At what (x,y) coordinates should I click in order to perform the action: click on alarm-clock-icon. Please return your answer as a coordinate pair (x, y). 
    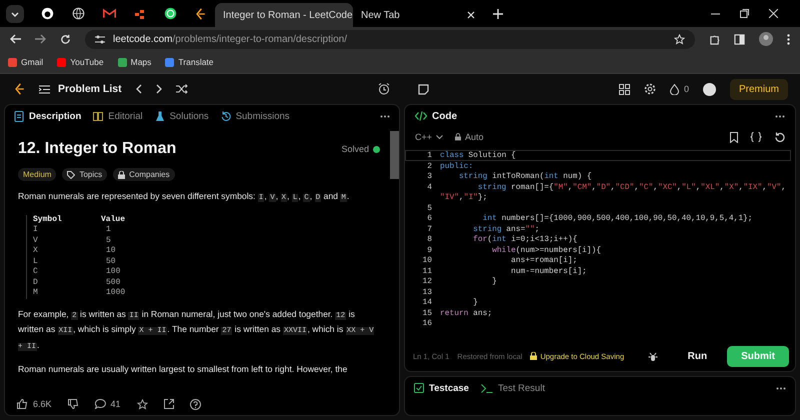
    Looking at the image, I should click on (384, 89).